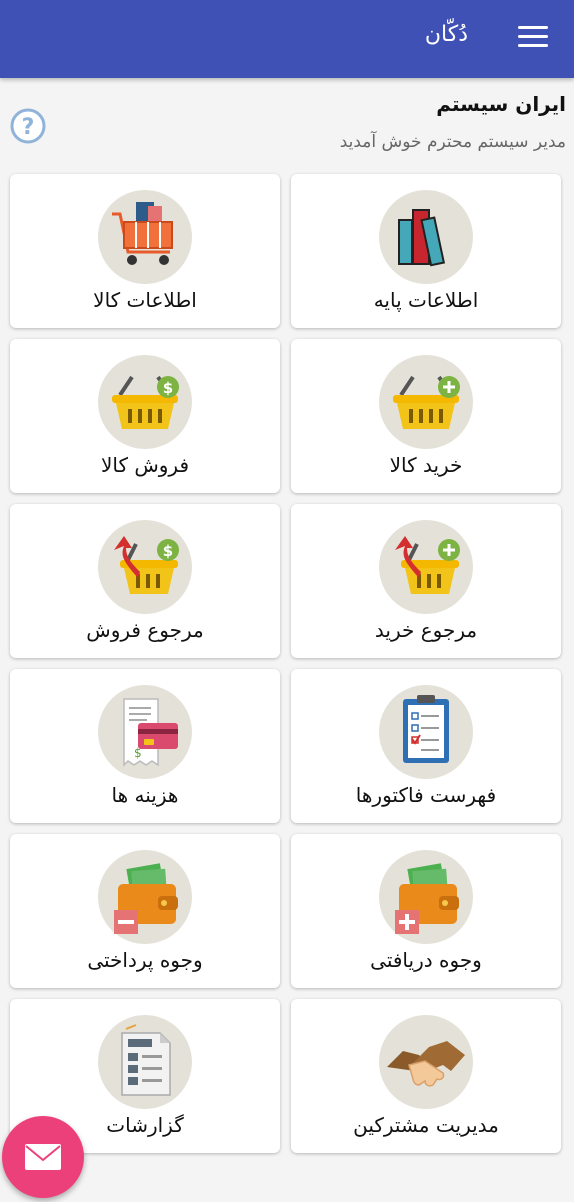 The image size is (574, 1202). I want to click on basket-return-plus-icon, so click(426, 567).